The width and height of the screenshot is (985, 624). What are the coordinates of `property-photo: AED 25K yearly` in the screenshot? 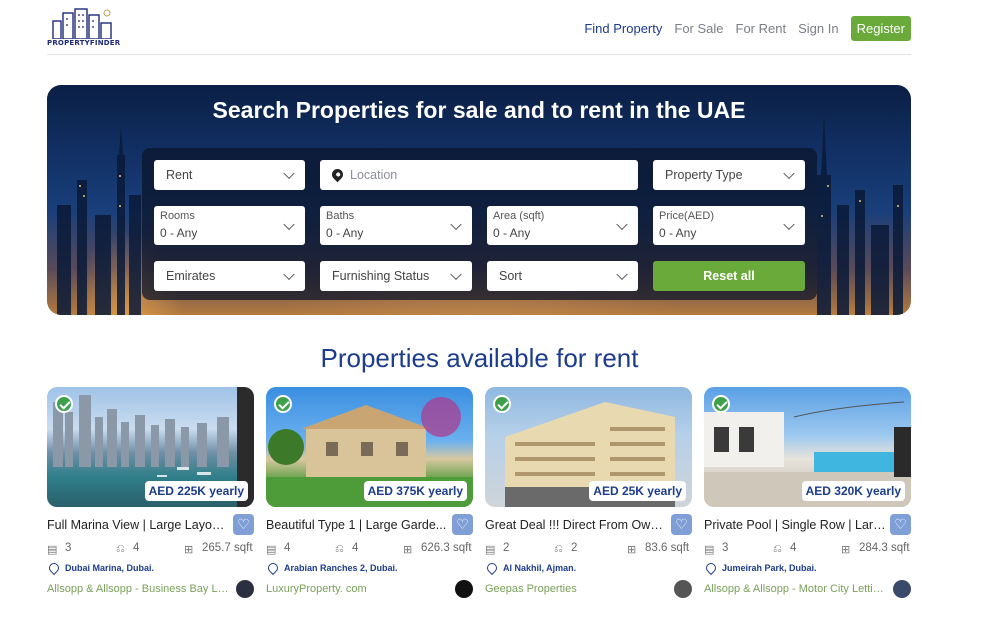 It's located at (588, 447).